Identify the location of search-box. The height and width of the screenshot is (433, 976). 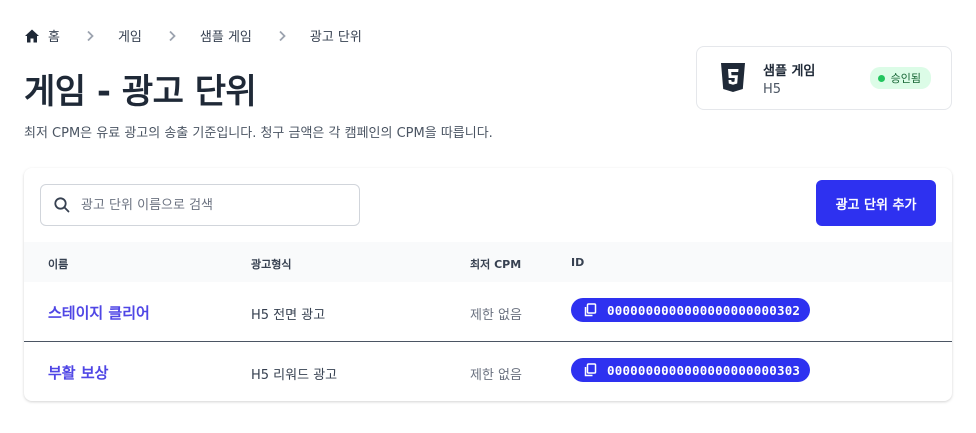
(200, 205).